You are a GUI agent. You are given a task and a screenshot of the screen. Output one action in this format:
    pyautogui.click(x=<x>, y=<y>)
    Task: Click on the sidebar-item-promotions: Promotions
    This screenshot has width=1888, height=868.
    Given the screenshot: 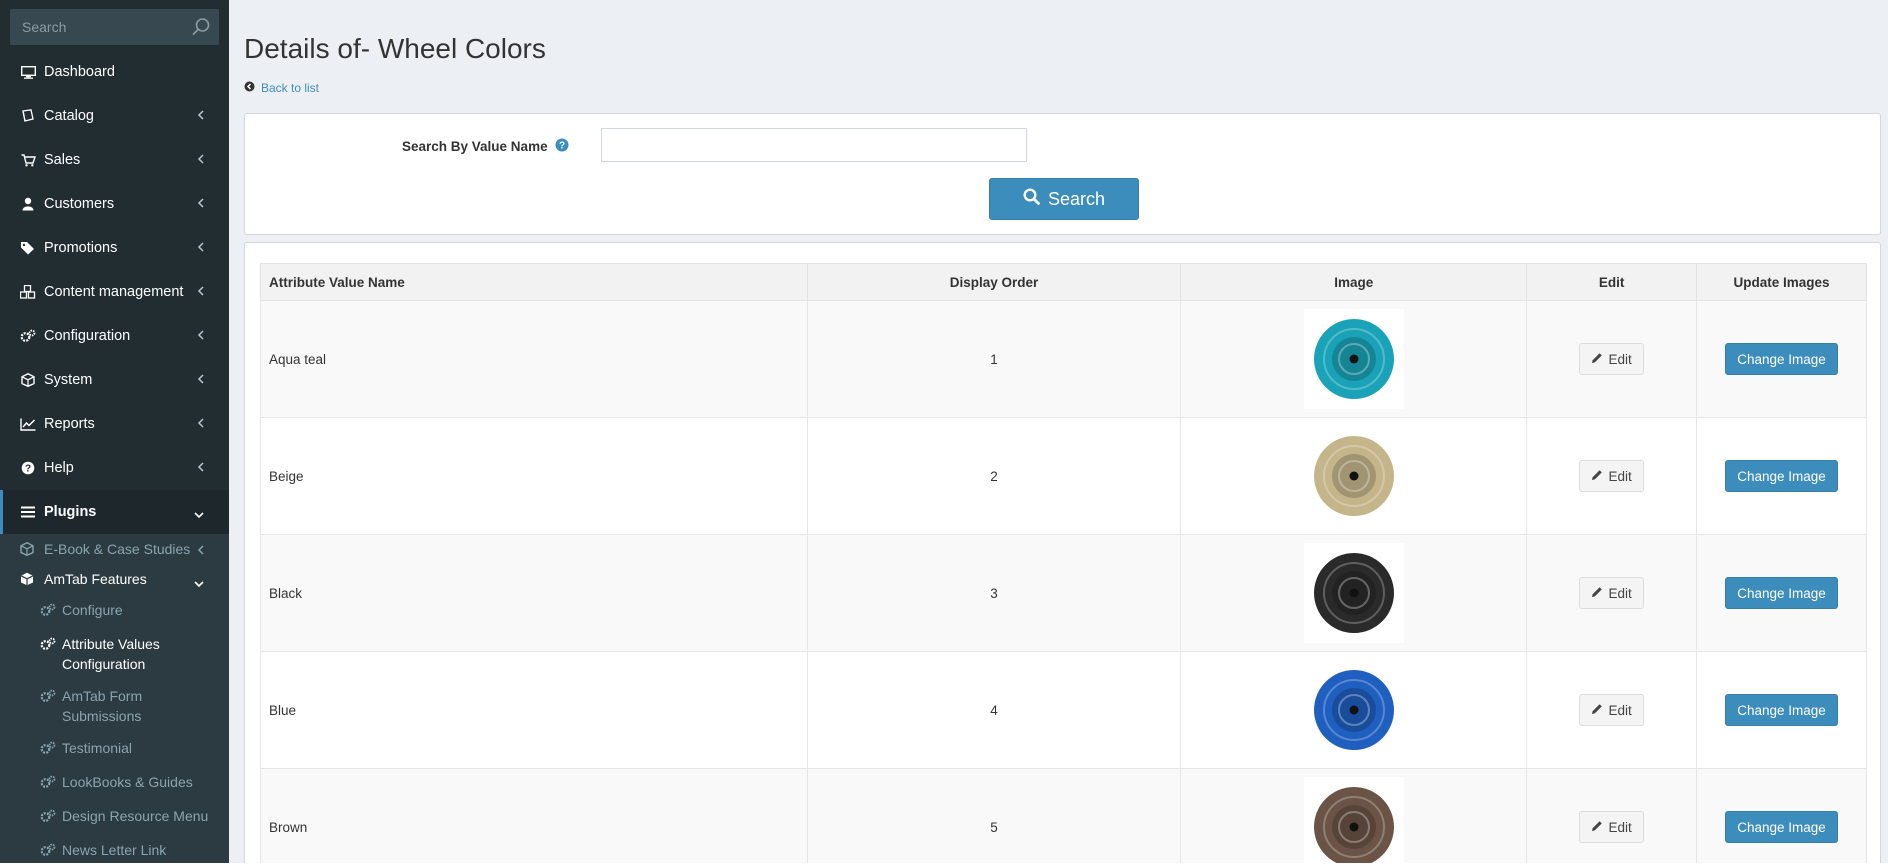 What is the action you would take?
    pyautogui.click(x=114, y=248)
    